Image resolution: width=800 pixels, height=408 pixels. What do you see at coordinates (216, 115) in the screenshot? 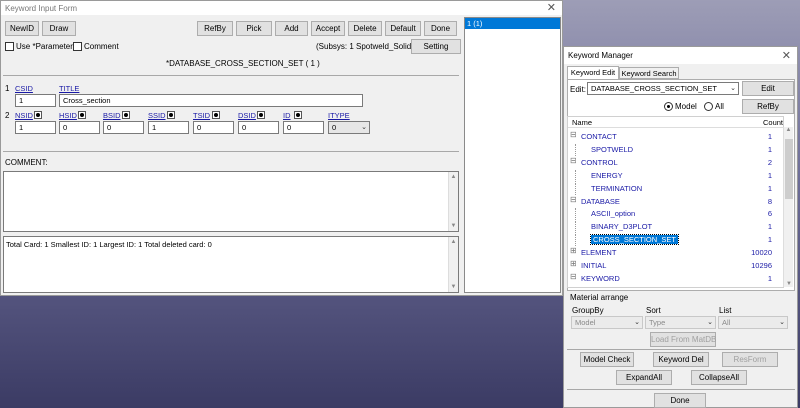
I see `tsid-pick-icon` at bounding box center [216, 115].